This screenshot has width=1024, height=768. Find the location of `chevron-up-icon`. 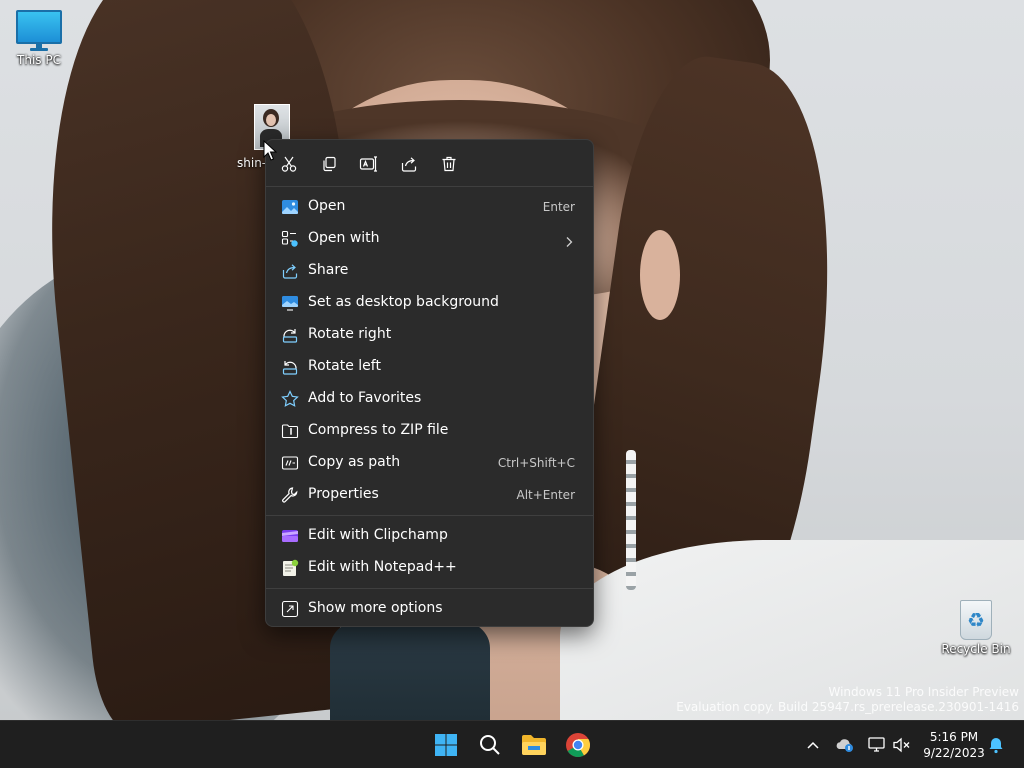

chevron-up-icon is located at coordinates (813, 745).